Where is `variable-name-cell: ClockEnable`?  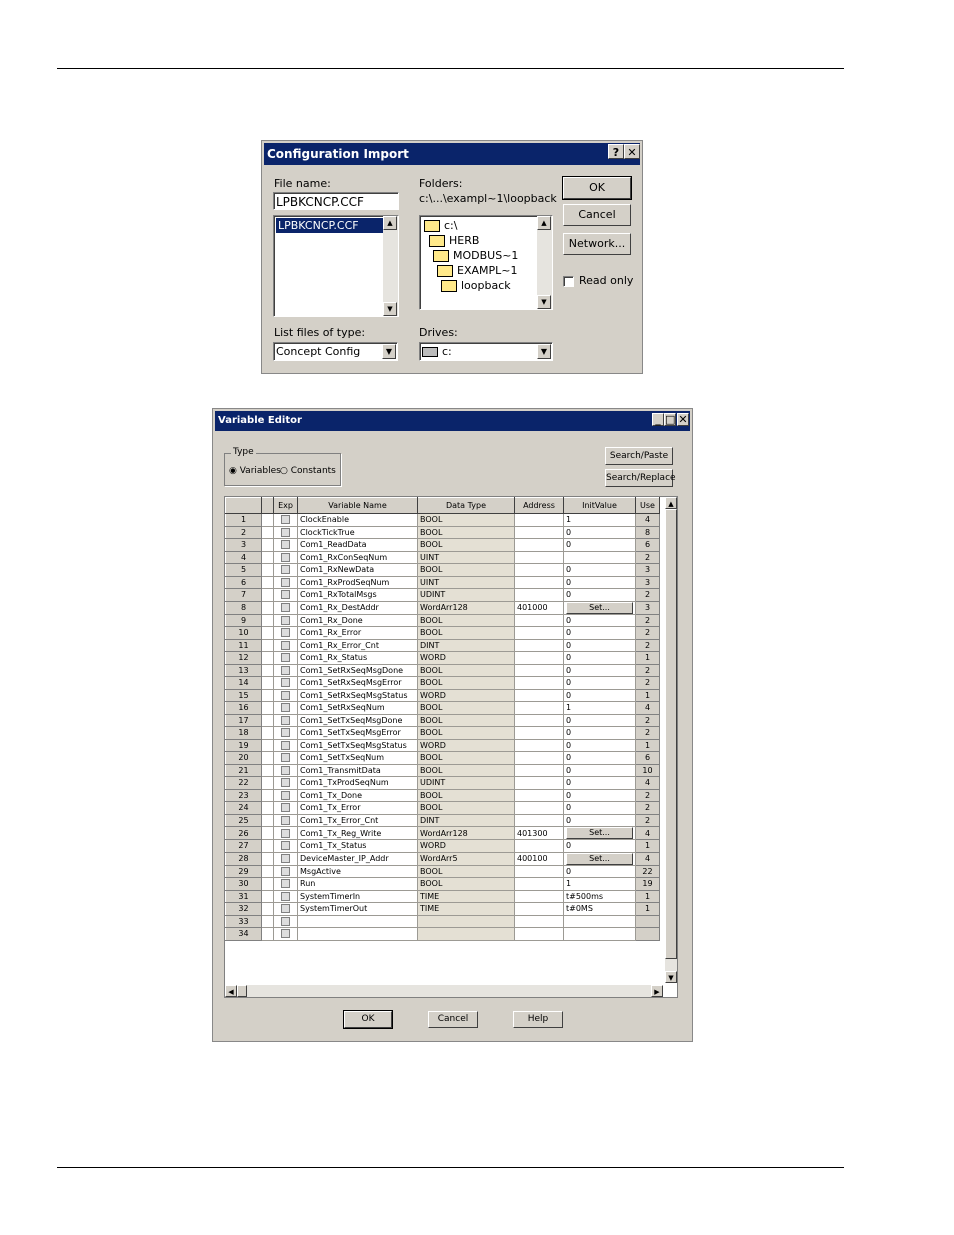 variable-name-cell: ClockEnable is located at coordinates (357, 520).